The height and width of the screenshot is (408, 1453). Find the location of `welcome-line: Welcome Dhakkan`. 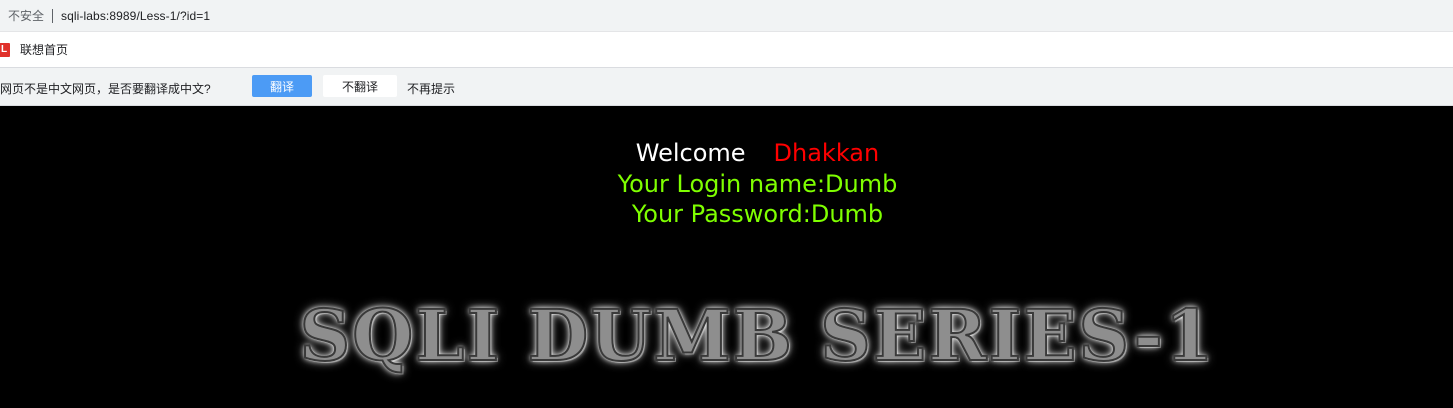

welcome-line: Welcome Dhakkan is located at coordinates (726, 153).